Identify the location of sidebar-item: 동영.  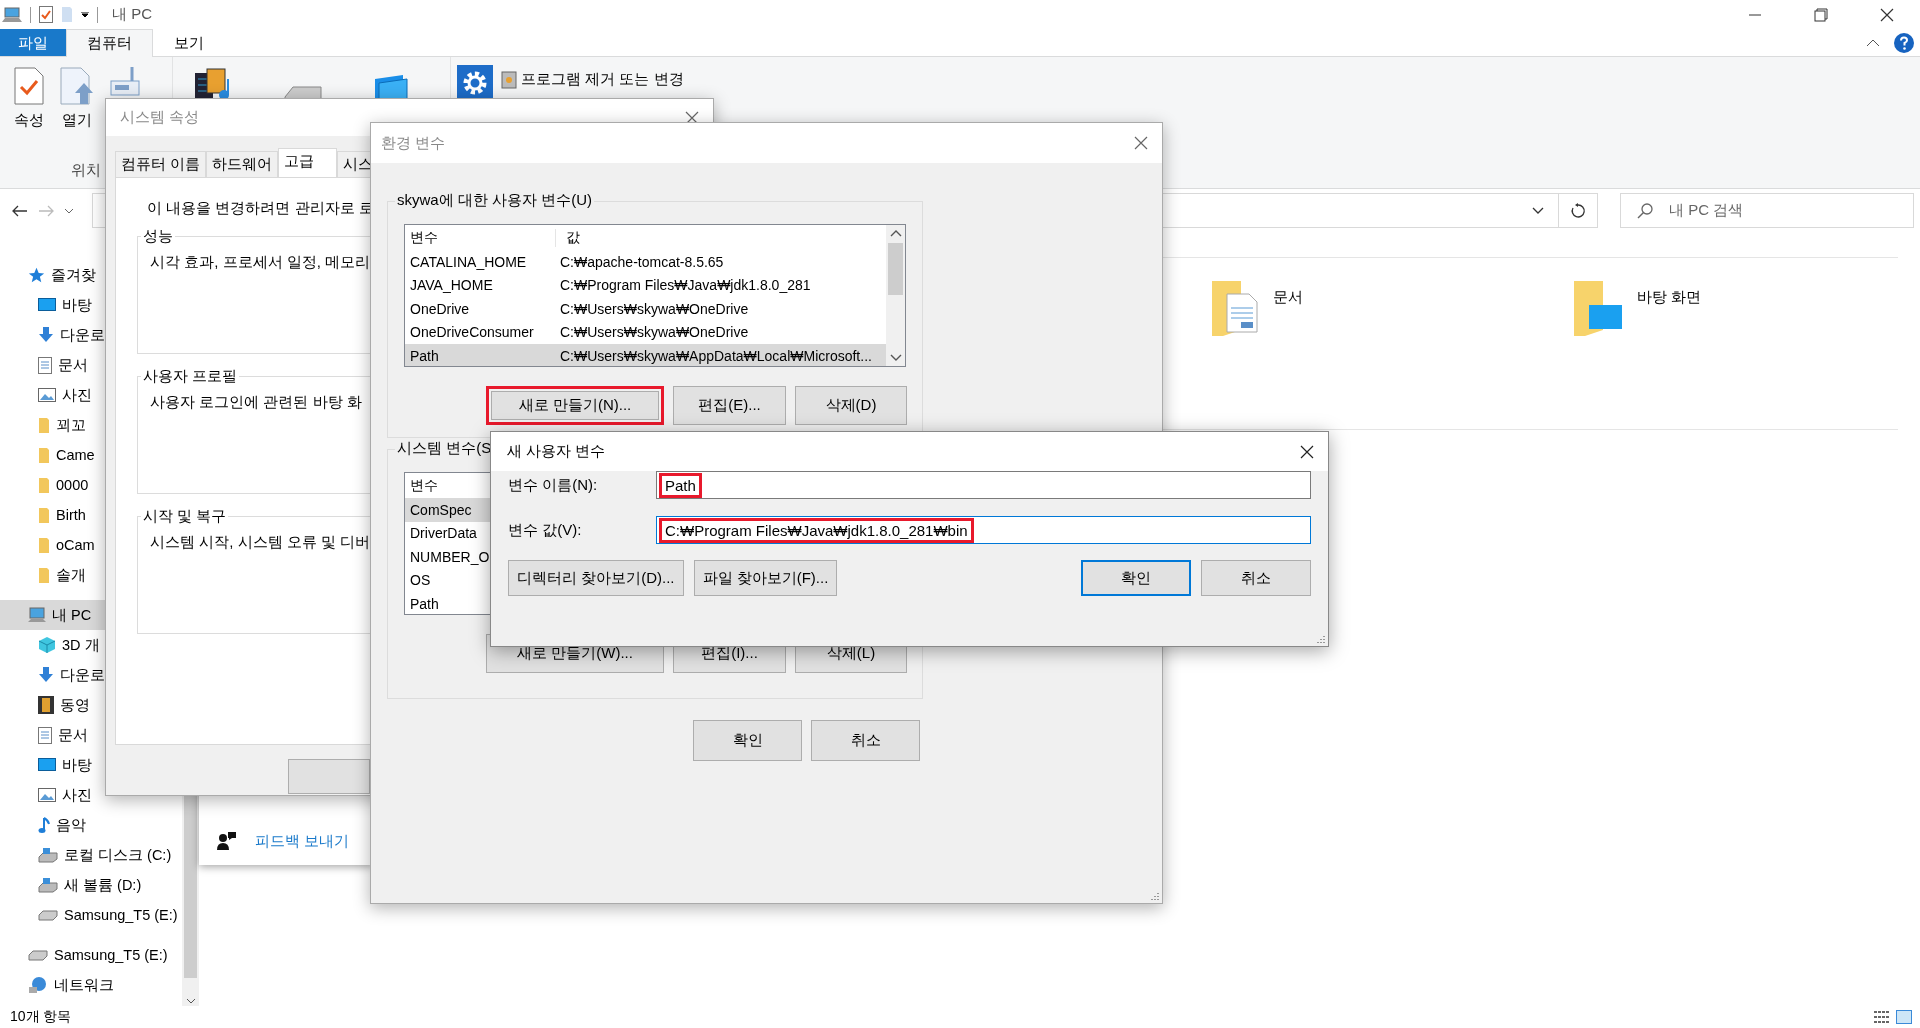
(91, 705).